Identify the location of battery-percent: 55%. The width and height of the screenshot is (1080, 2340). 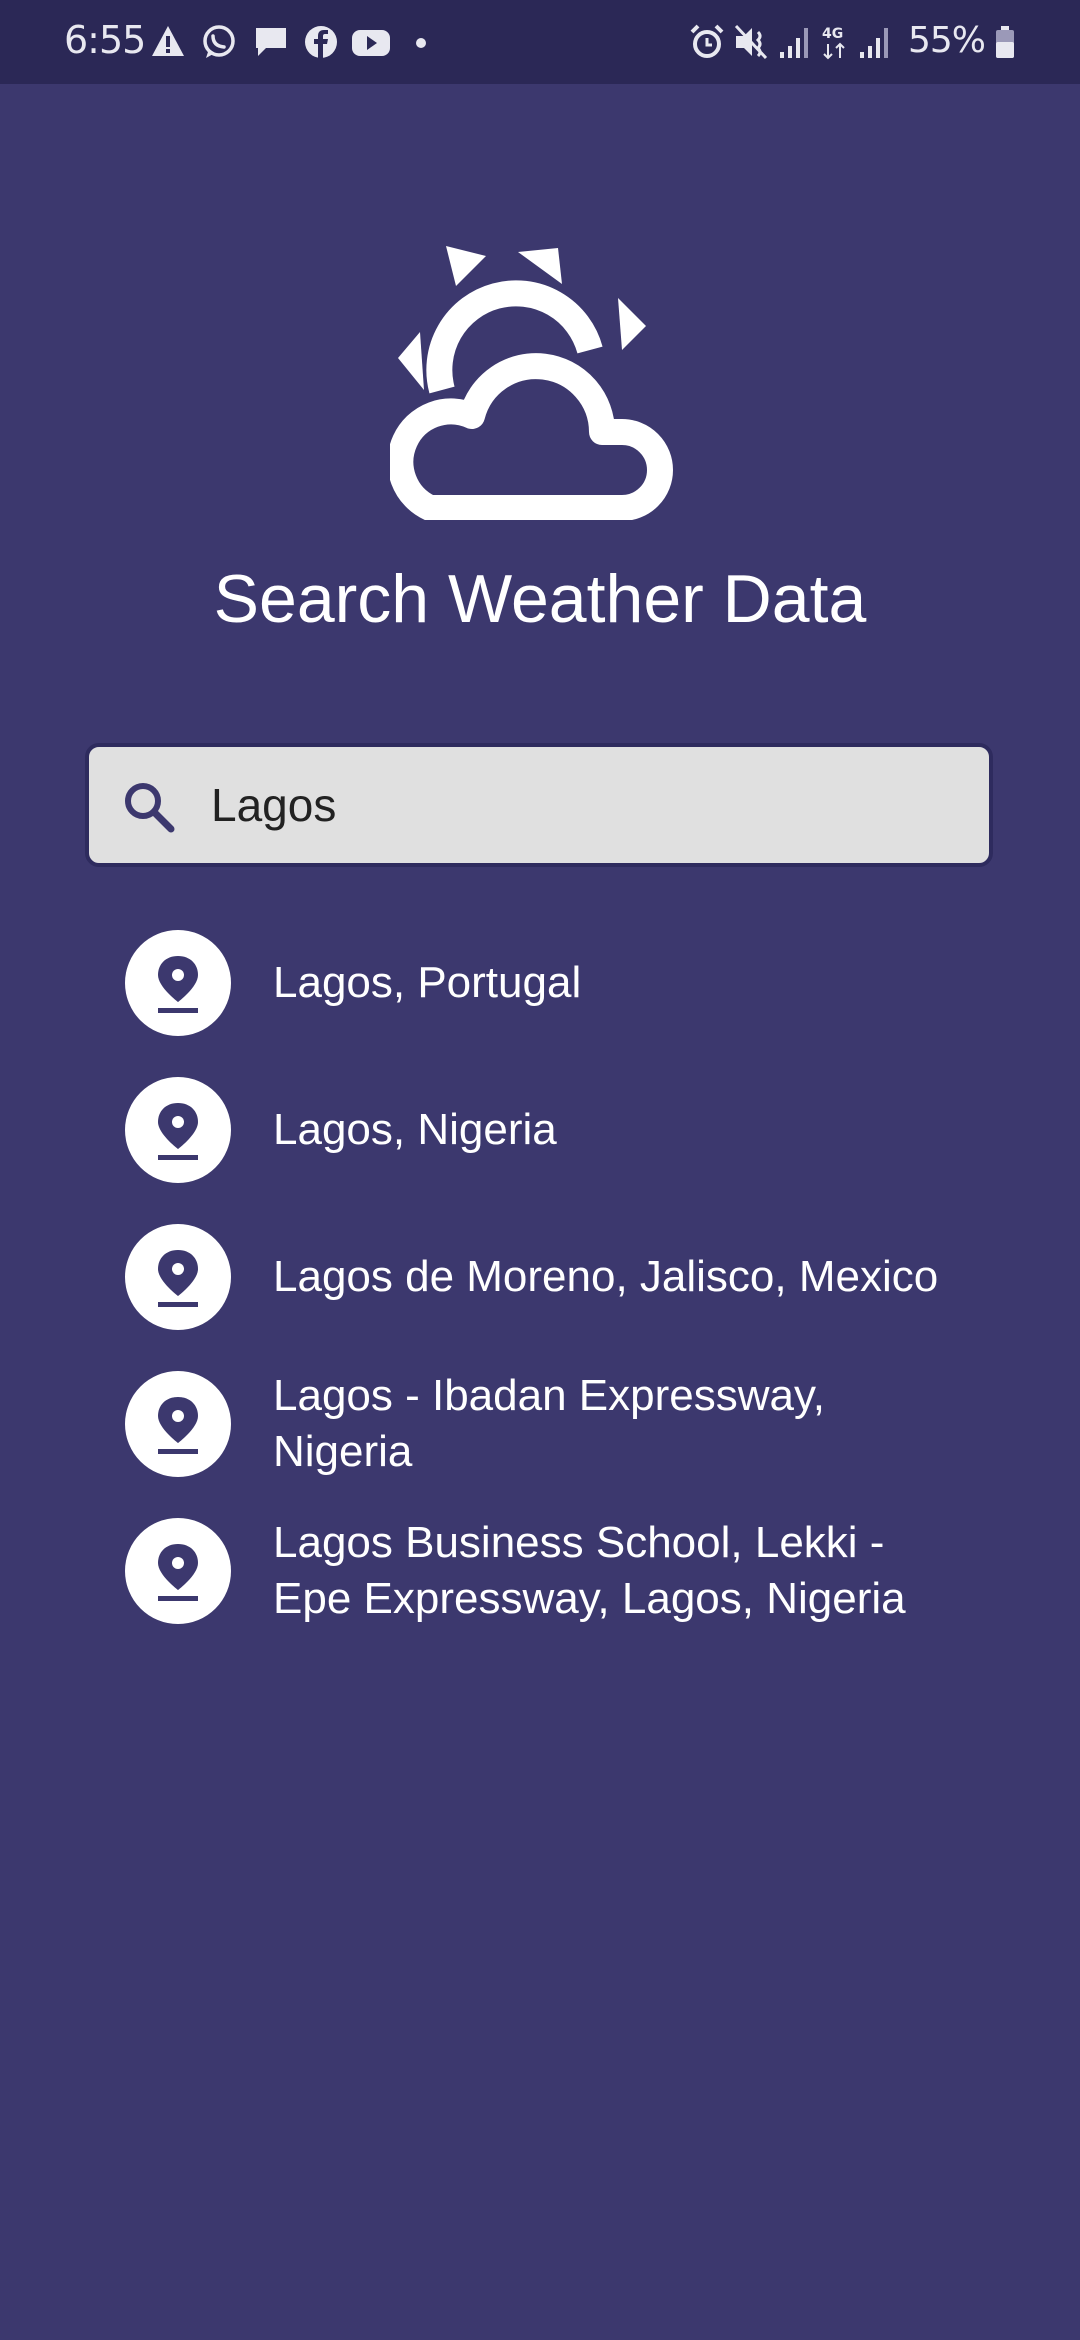
(947, 40).